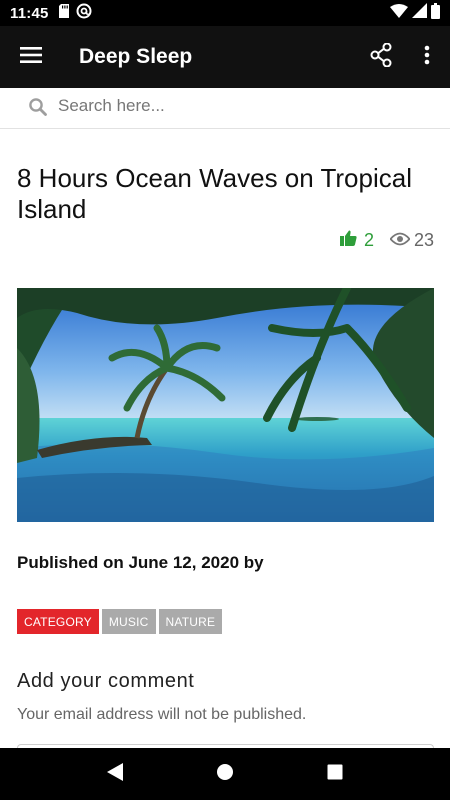 The image size is (450, 800). I want to click on search-bar, so click(225, 108).